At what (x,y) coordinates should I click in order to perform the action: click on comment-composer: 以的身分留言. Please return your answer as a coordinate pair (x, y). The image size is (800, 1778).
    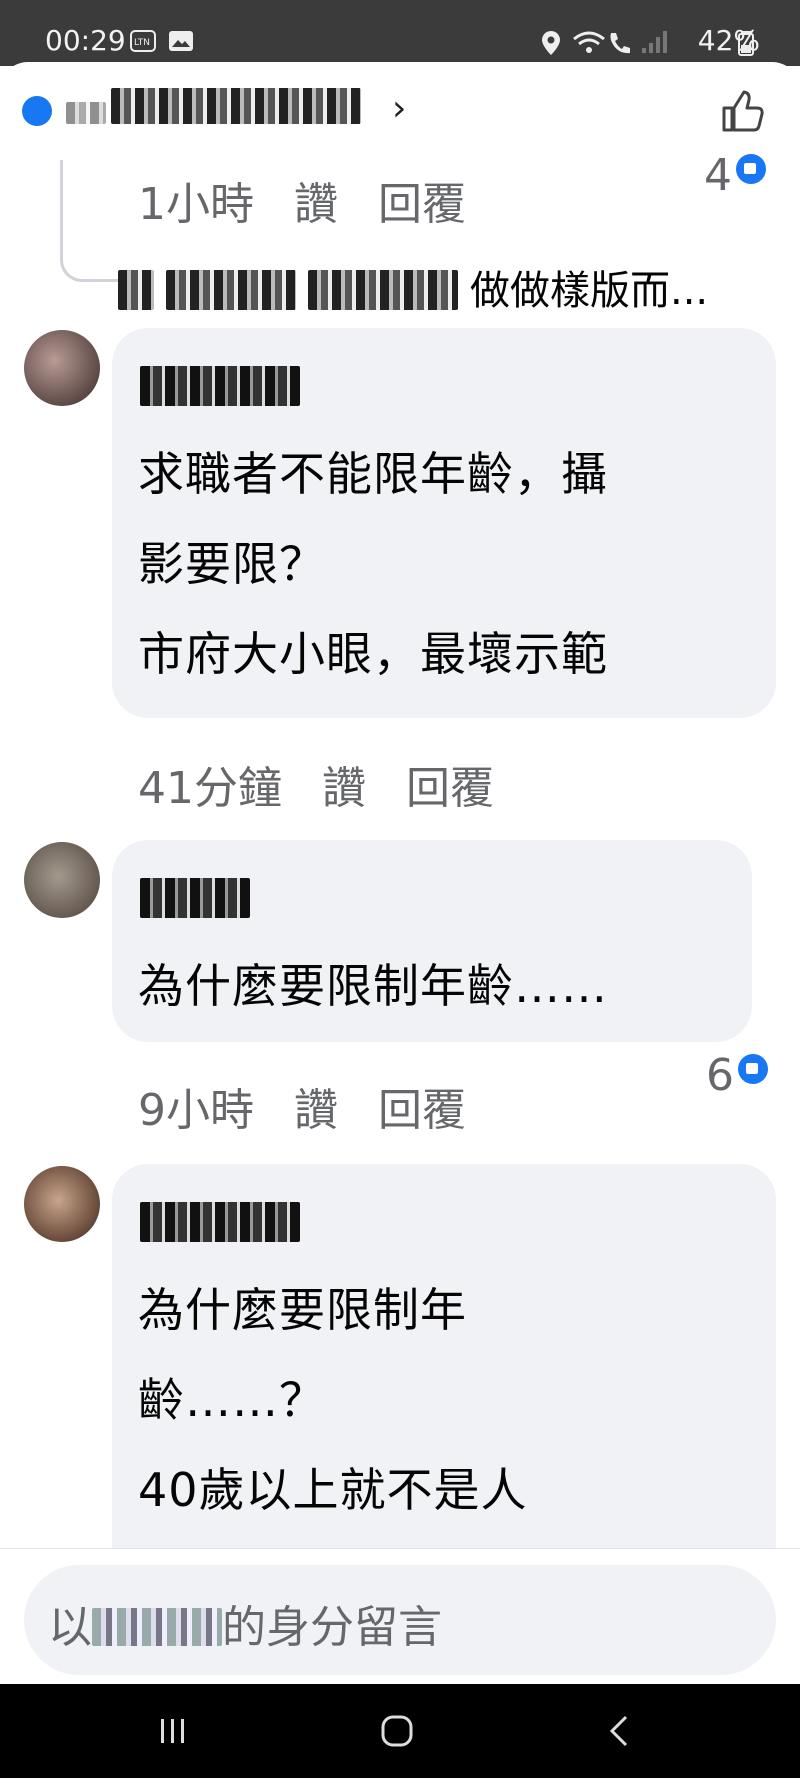
    Looking at the image, I should click on (400, 1613).